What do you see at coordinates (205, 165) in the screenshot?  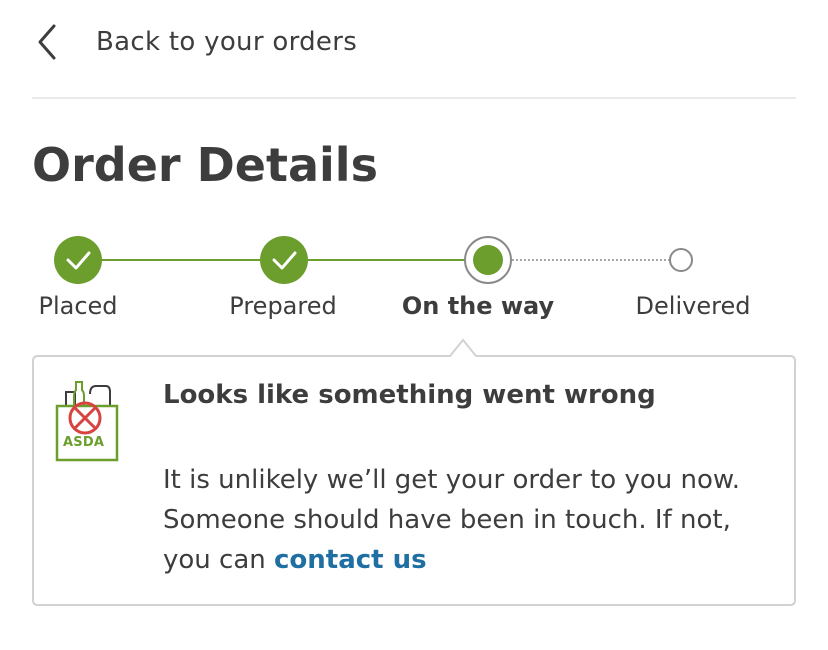 I see `page-title: Order Details` at bounding box center [205, 165].